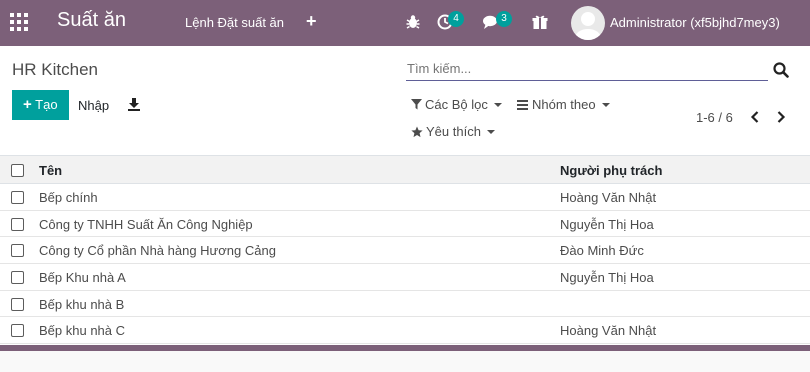  What do you see at coordinates (405, 331) in the screenshot?
I see `table-row: Bếp khu nhà C Hoàng Văn Nhật` at bounding box center [405, 331].